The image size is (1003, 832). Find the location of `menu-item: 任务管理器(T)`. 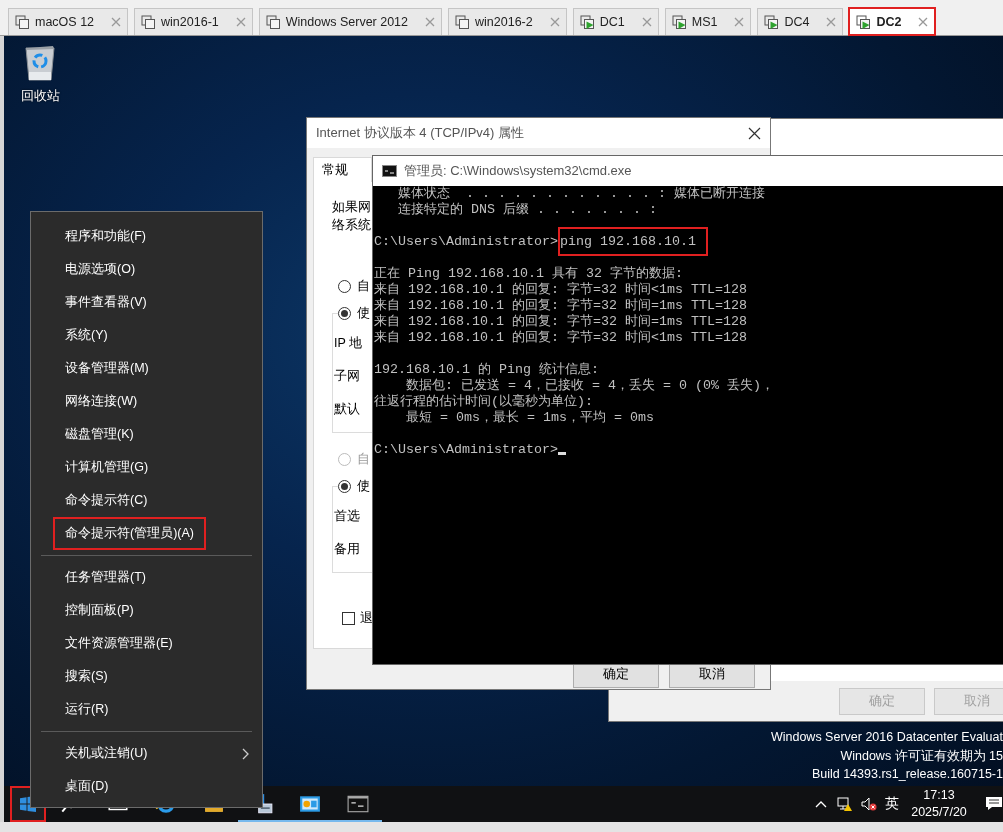

menu-item: 任务管理器(T) is located at coordinates (105, 577).